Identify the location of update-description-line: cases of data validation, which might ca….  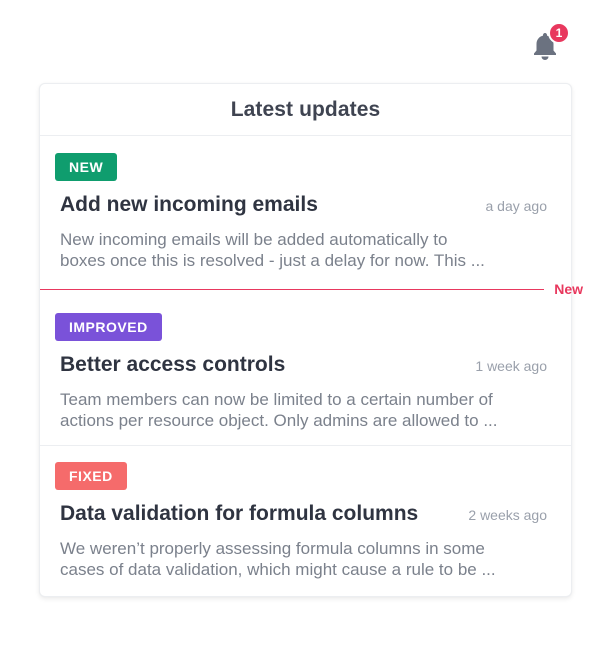
(278, 569).